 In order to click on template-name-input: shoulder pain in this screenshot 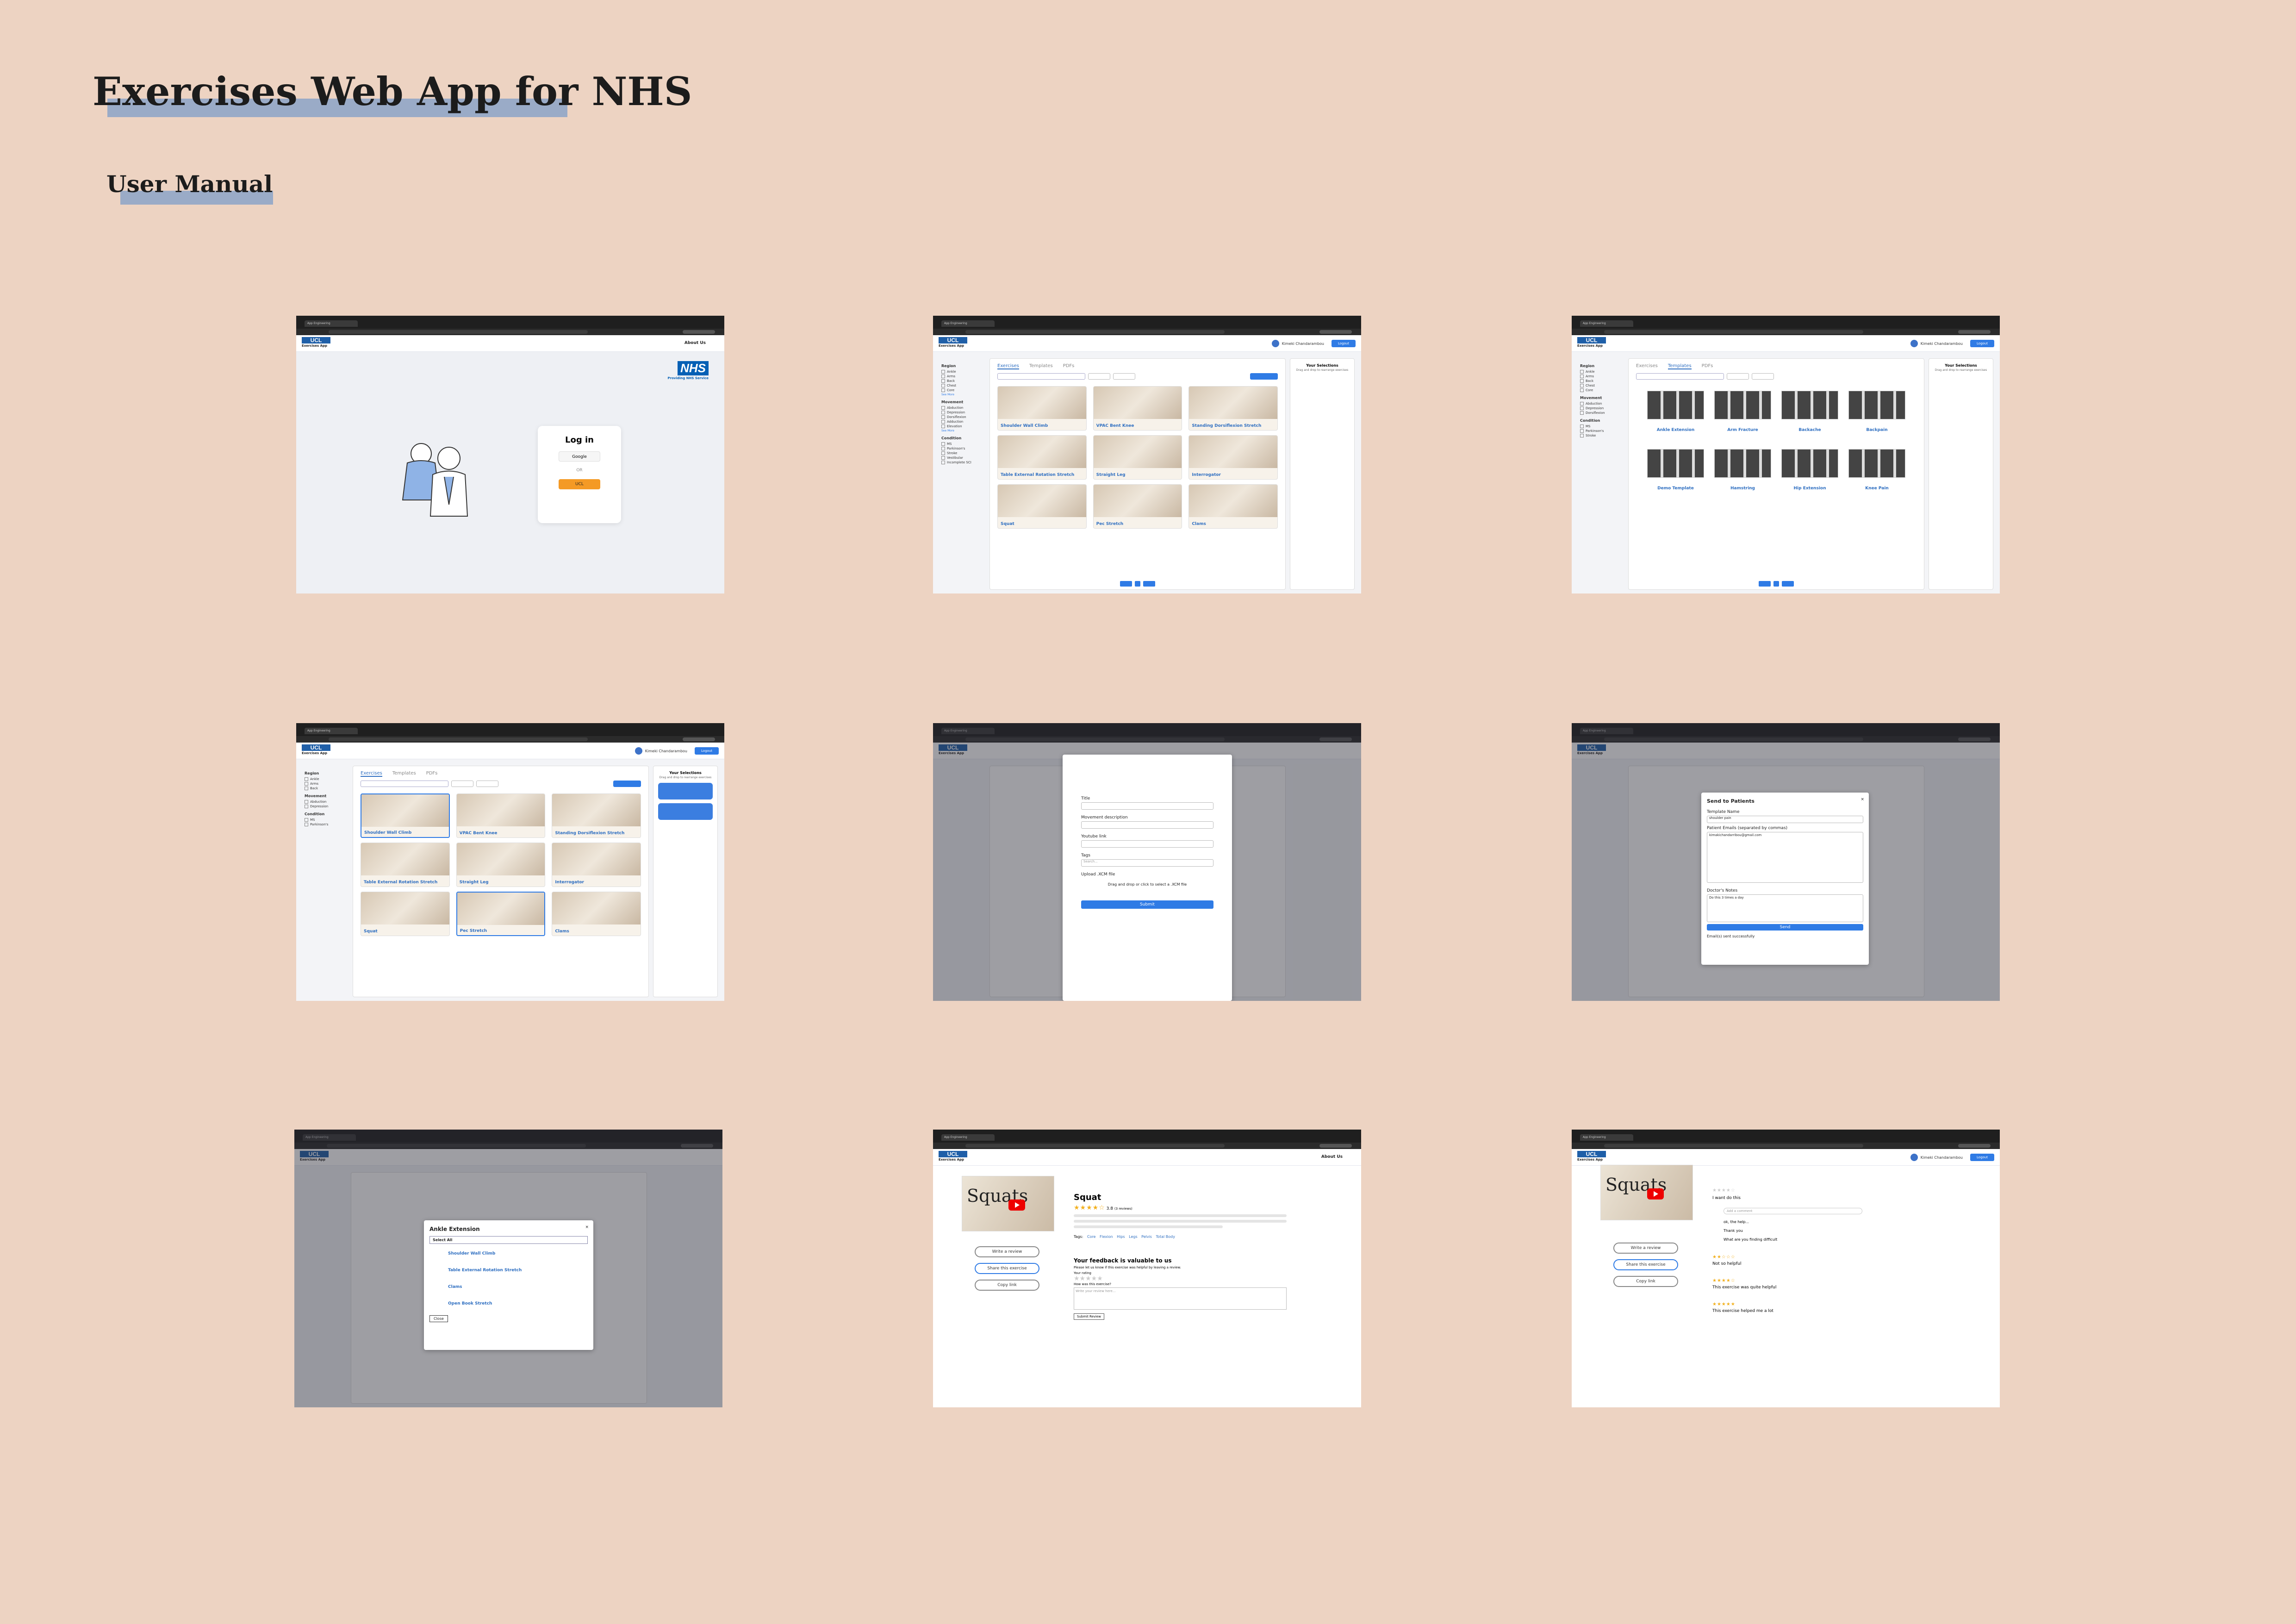, I will do `click(1785, 819)`.